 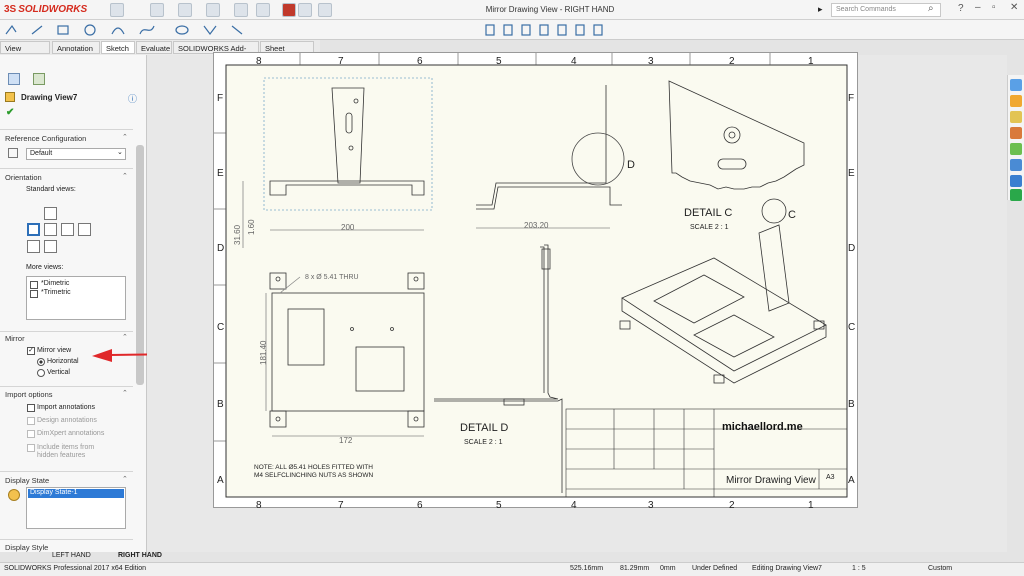 I want to click on isometric-view-icon, so click(x=33, y=246).